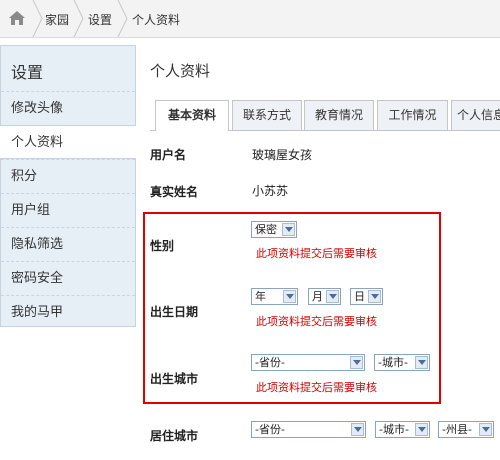 The height and width of the screenshot is (460, 500). Describe the element at coordinates (162, 246) in the screenshot. I see `gender-label: 性别` at that location.